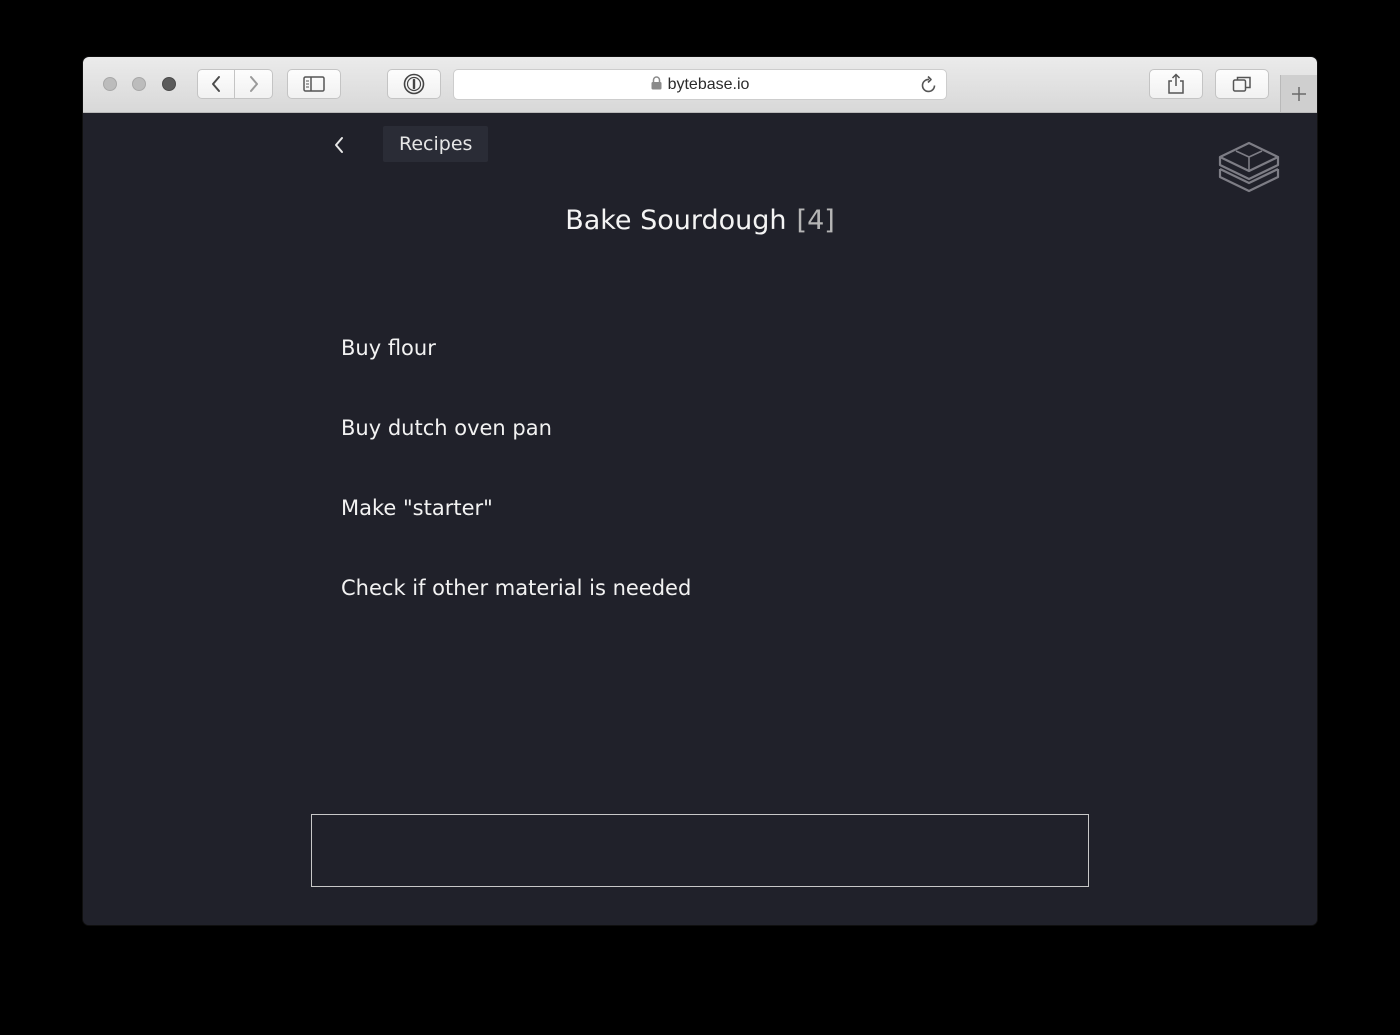  I want to click on sidebar-icon, so click(314, 84).